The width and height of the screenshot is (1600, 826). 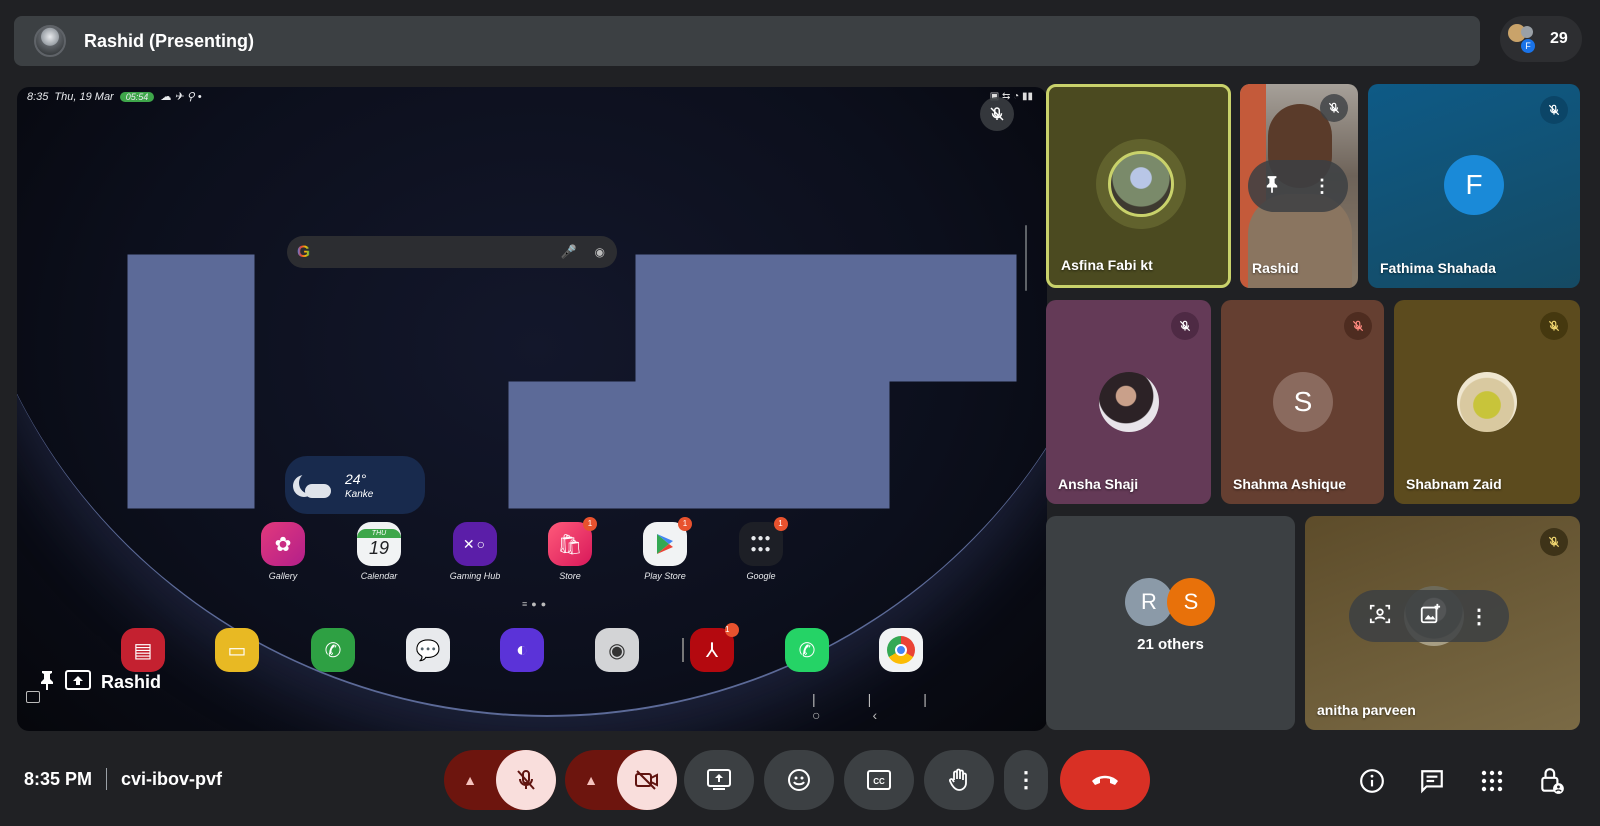 I want to click on participant-tile: S Shahma Ashique, so click(x=1302, y=402).